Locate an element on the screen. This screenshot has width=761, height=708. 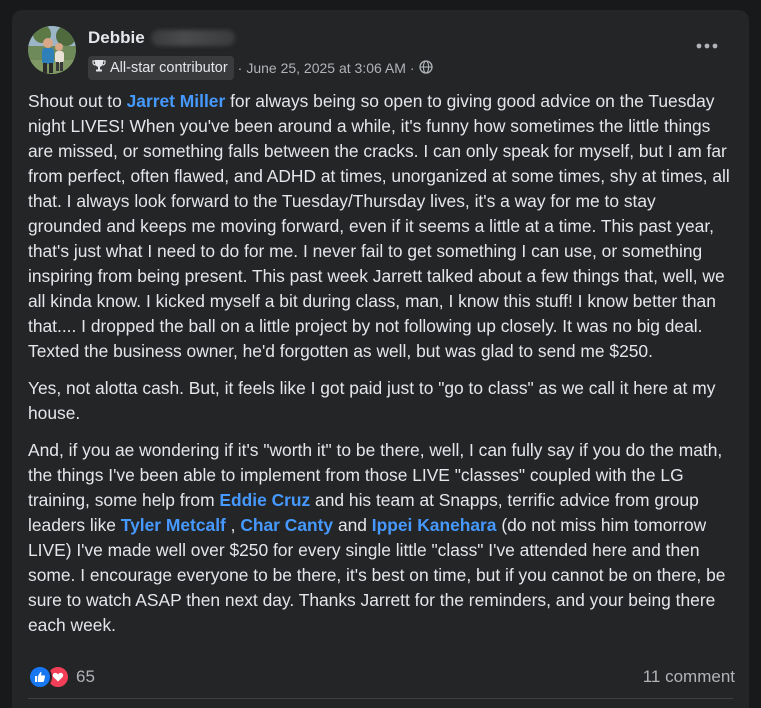
mention-link: Ippei Kanehara is located at coordinates (434, 525).